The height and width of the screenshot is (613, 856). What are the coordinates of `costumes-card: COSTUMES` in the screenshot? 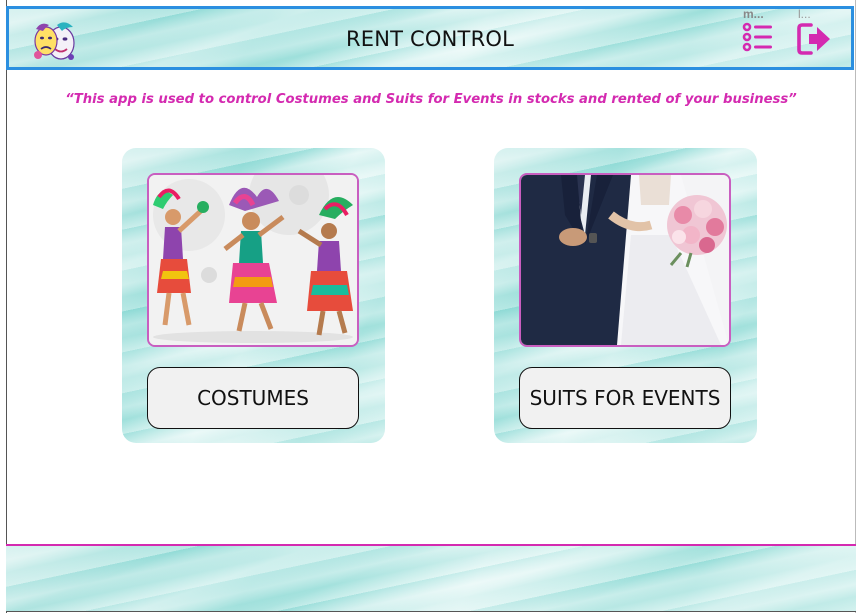 It's located at (253, 295).